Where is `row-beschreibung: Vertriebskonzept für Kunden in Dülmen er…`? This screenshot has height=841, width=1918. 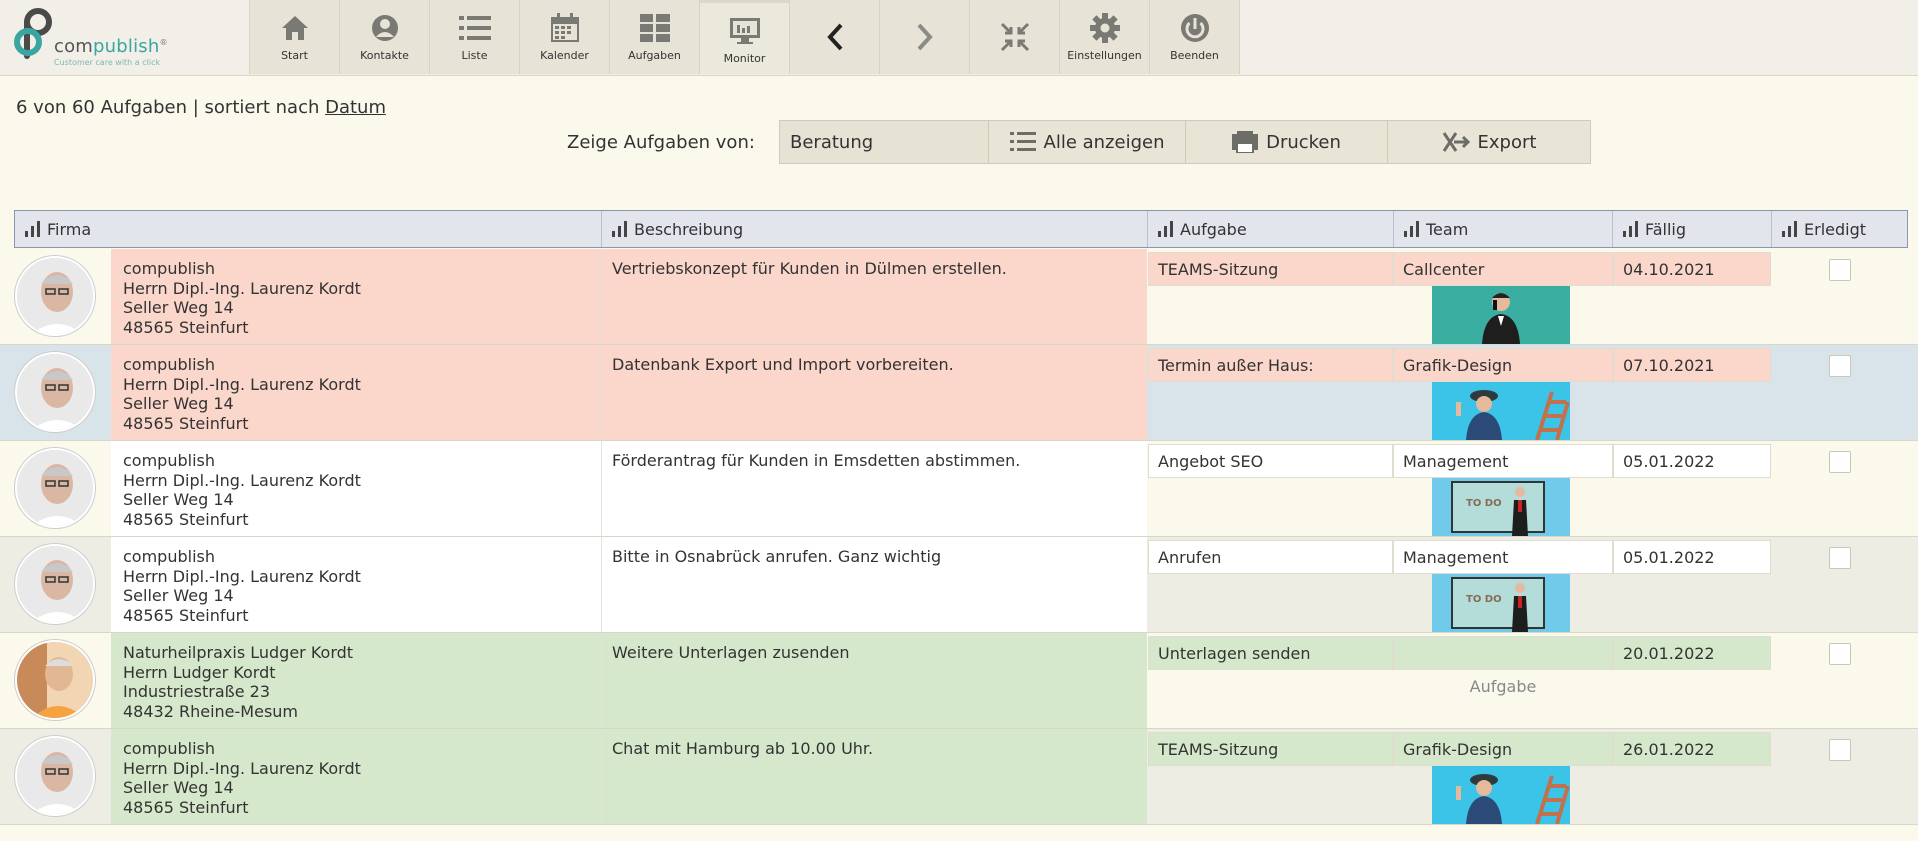 row-beschreibung: Vertriebskonzept für Kunden in Dülmen er… is located at coordinates (874, 296).